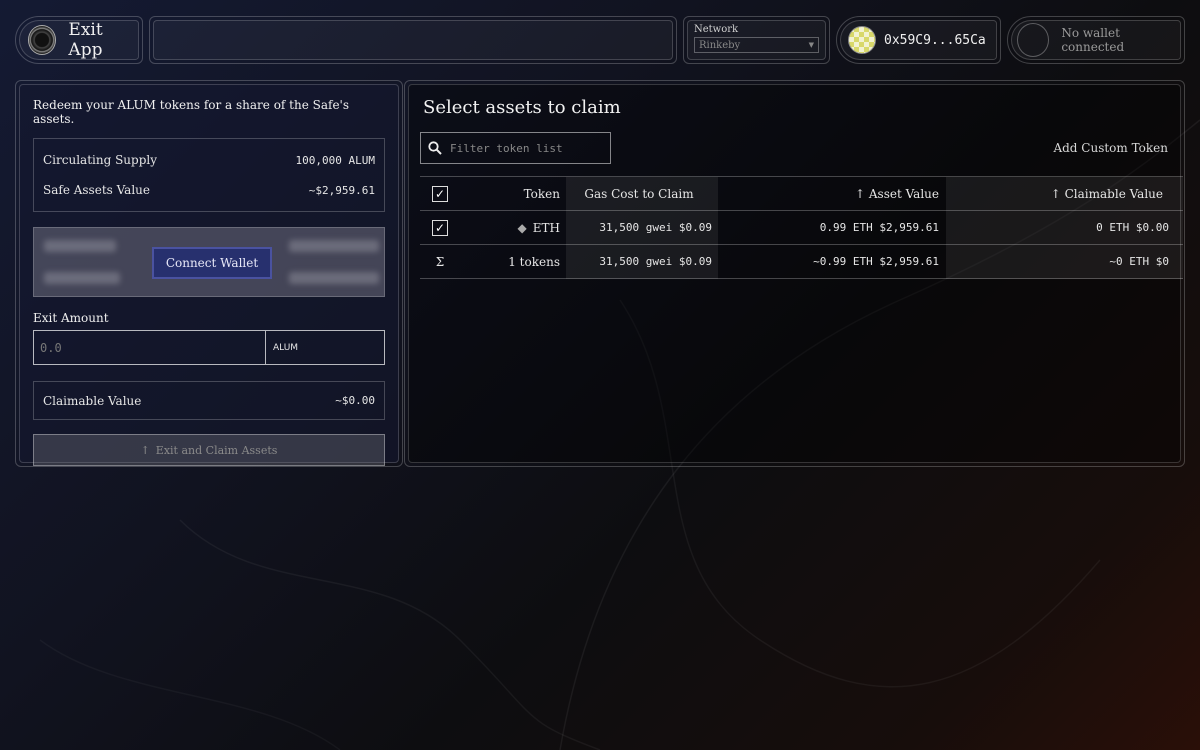 The height and width of the screenshot is (750, 1200). I want to click on wallet-avatar-placeholder, so click(1033, 40).